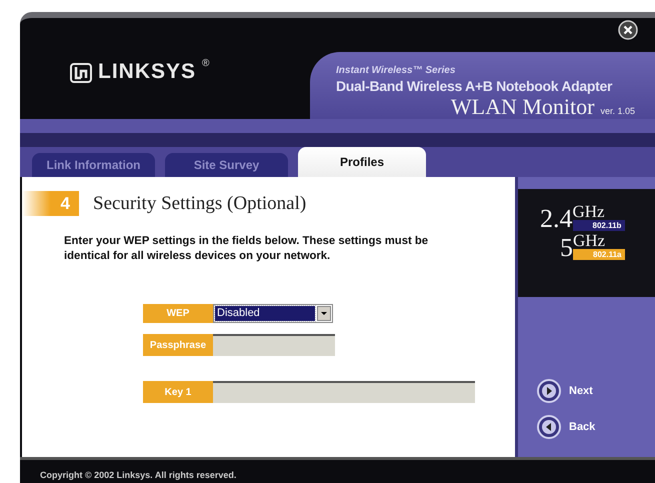 This screenshot has height=483, width=655. I want to click on caret-icon, so click(324, 313).